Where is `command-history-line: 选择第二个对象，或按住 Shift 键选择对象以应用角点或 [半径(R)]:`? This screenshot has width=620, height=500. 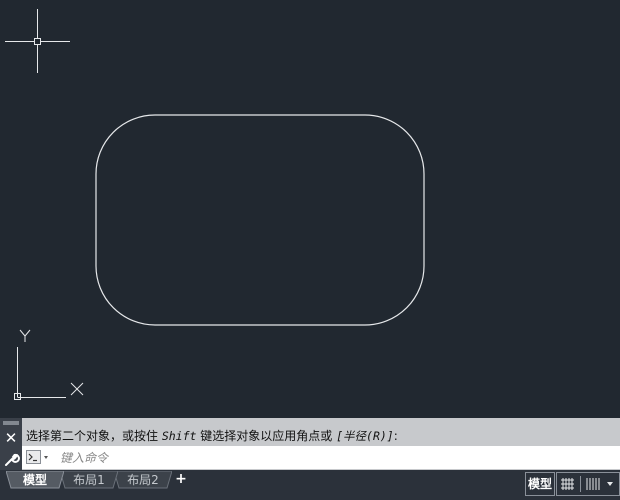 command-history-line: 选择第二个对象，或按住 Shift 键选择对象以应用角点或 [半径(R)]: is located at coordinates (321, 436).